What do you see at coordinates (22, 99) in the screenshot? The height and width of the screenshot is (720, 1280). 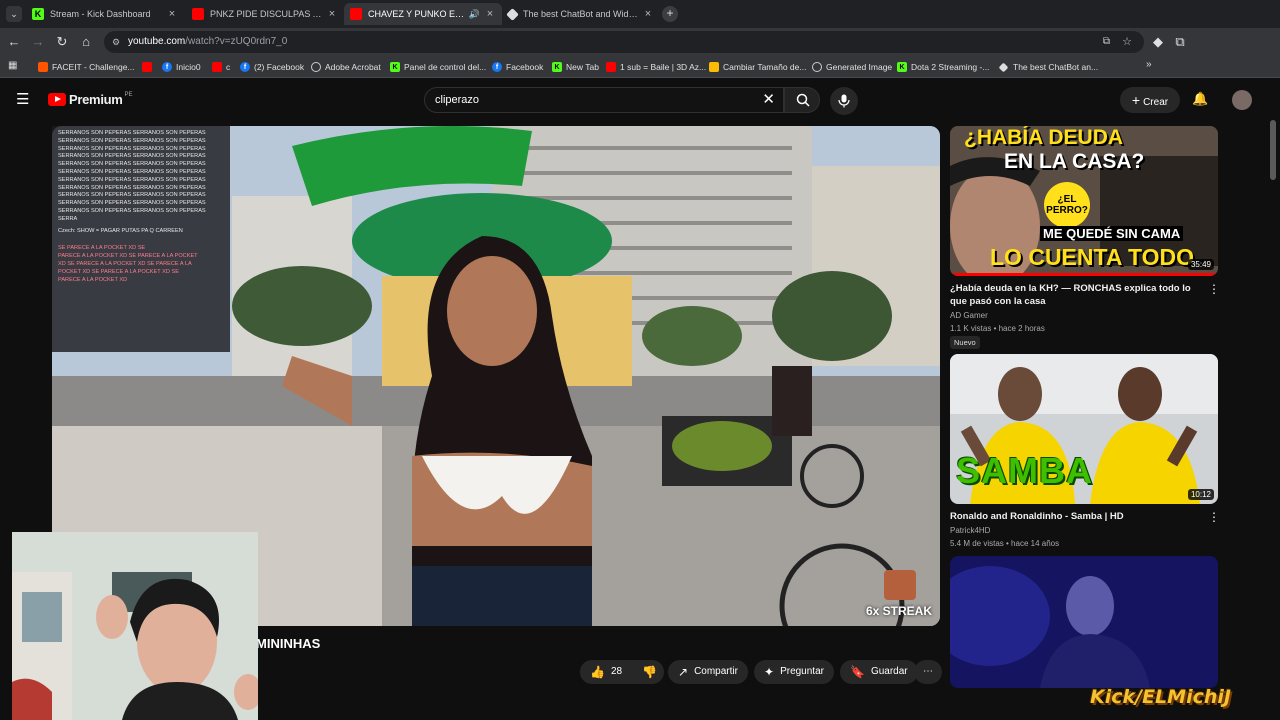 I see `menu-icon: ☰` at bounding box center [22, 99].